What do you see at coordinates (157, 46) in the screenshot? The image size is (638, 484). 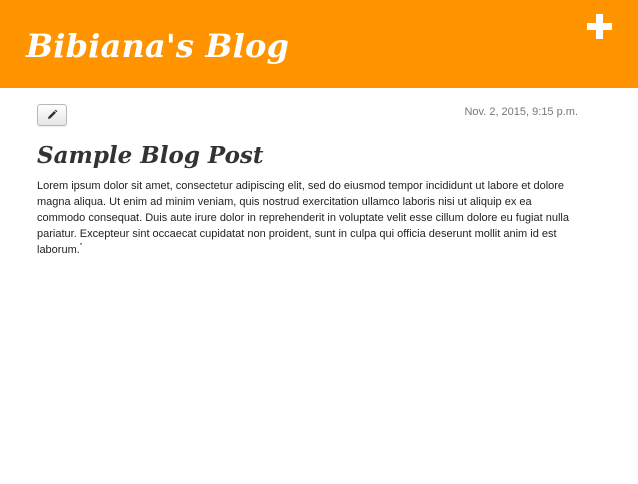 I see `site-title-link: Bibiana's Blog` at bounding box center [157, 46].